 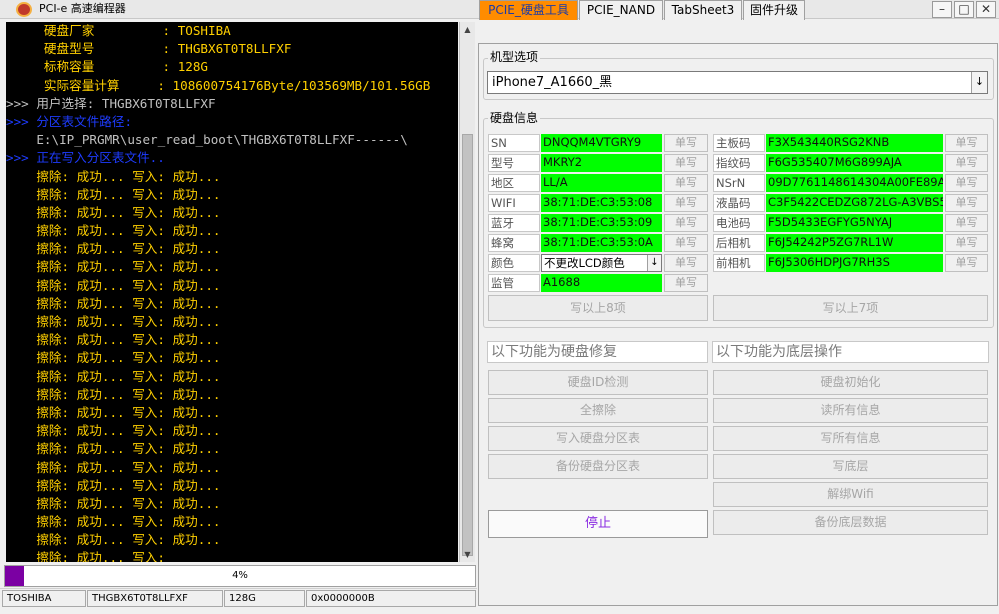 I want to click on disk-info-title: 硬盘信息, so click(x=514, y=118).